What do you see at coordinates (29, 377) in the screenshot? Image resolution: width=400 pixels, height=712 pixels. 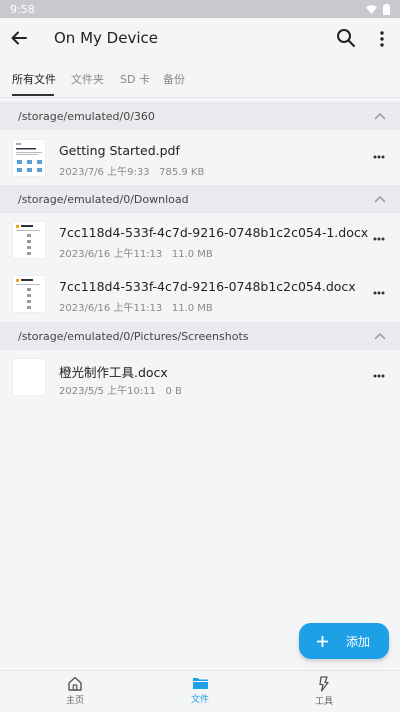 I see `blank-thumbnail` at bounding box center [29, 377].